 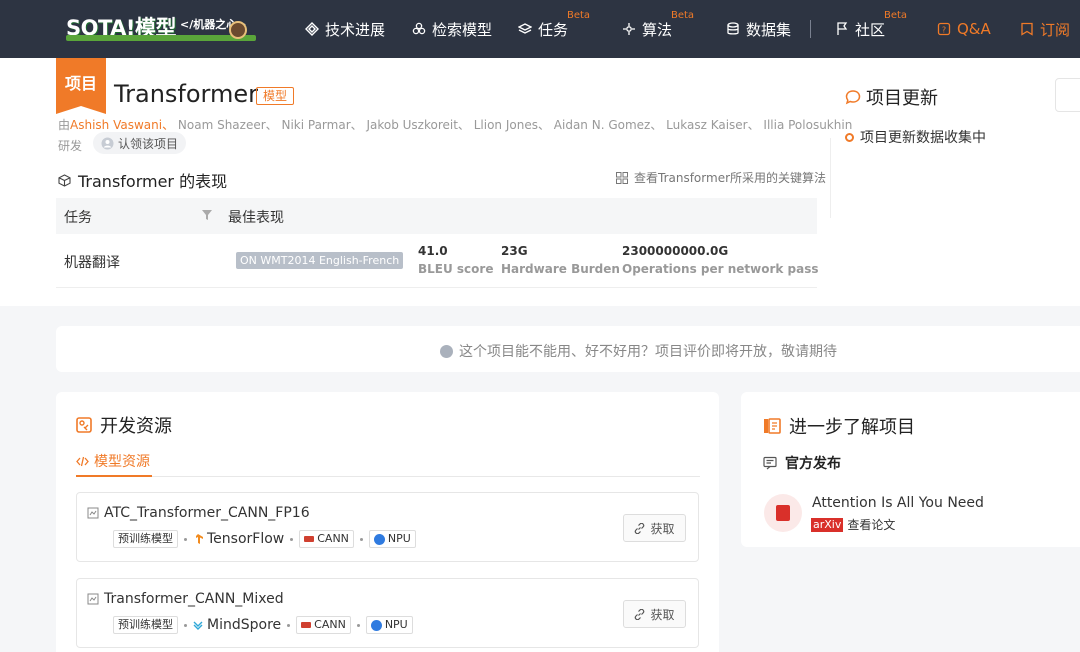 I want to click on authors-prefix: 由, so click(x=64, y=125).